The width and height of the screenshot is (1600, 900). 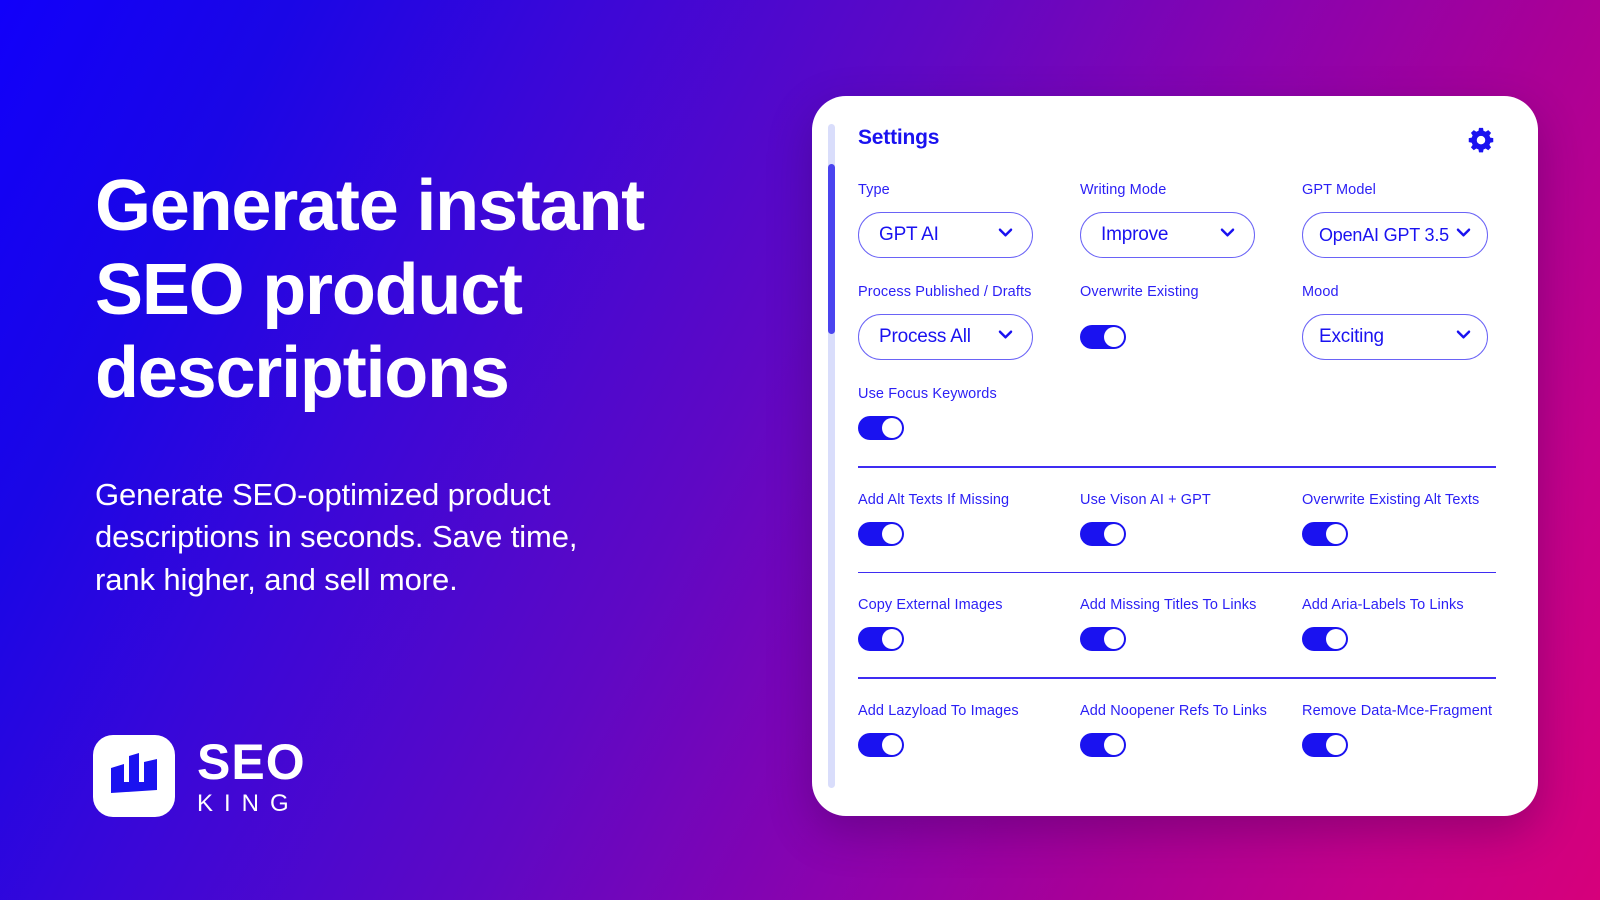 I want to click on toggle-overwrite-existing-alt-texts, so click(x=1325, y=533).